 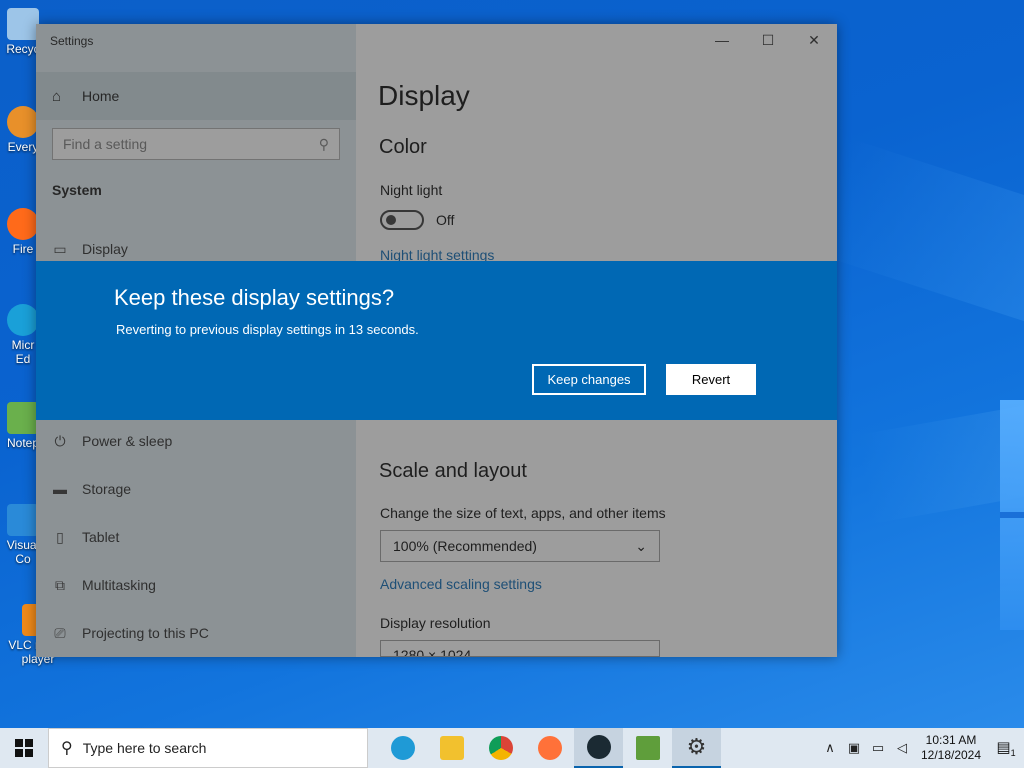 What do you see at coordinates (67, 748) in the screenshot?
I see `search-icon: ⚲` at bounding box center [67, 748].